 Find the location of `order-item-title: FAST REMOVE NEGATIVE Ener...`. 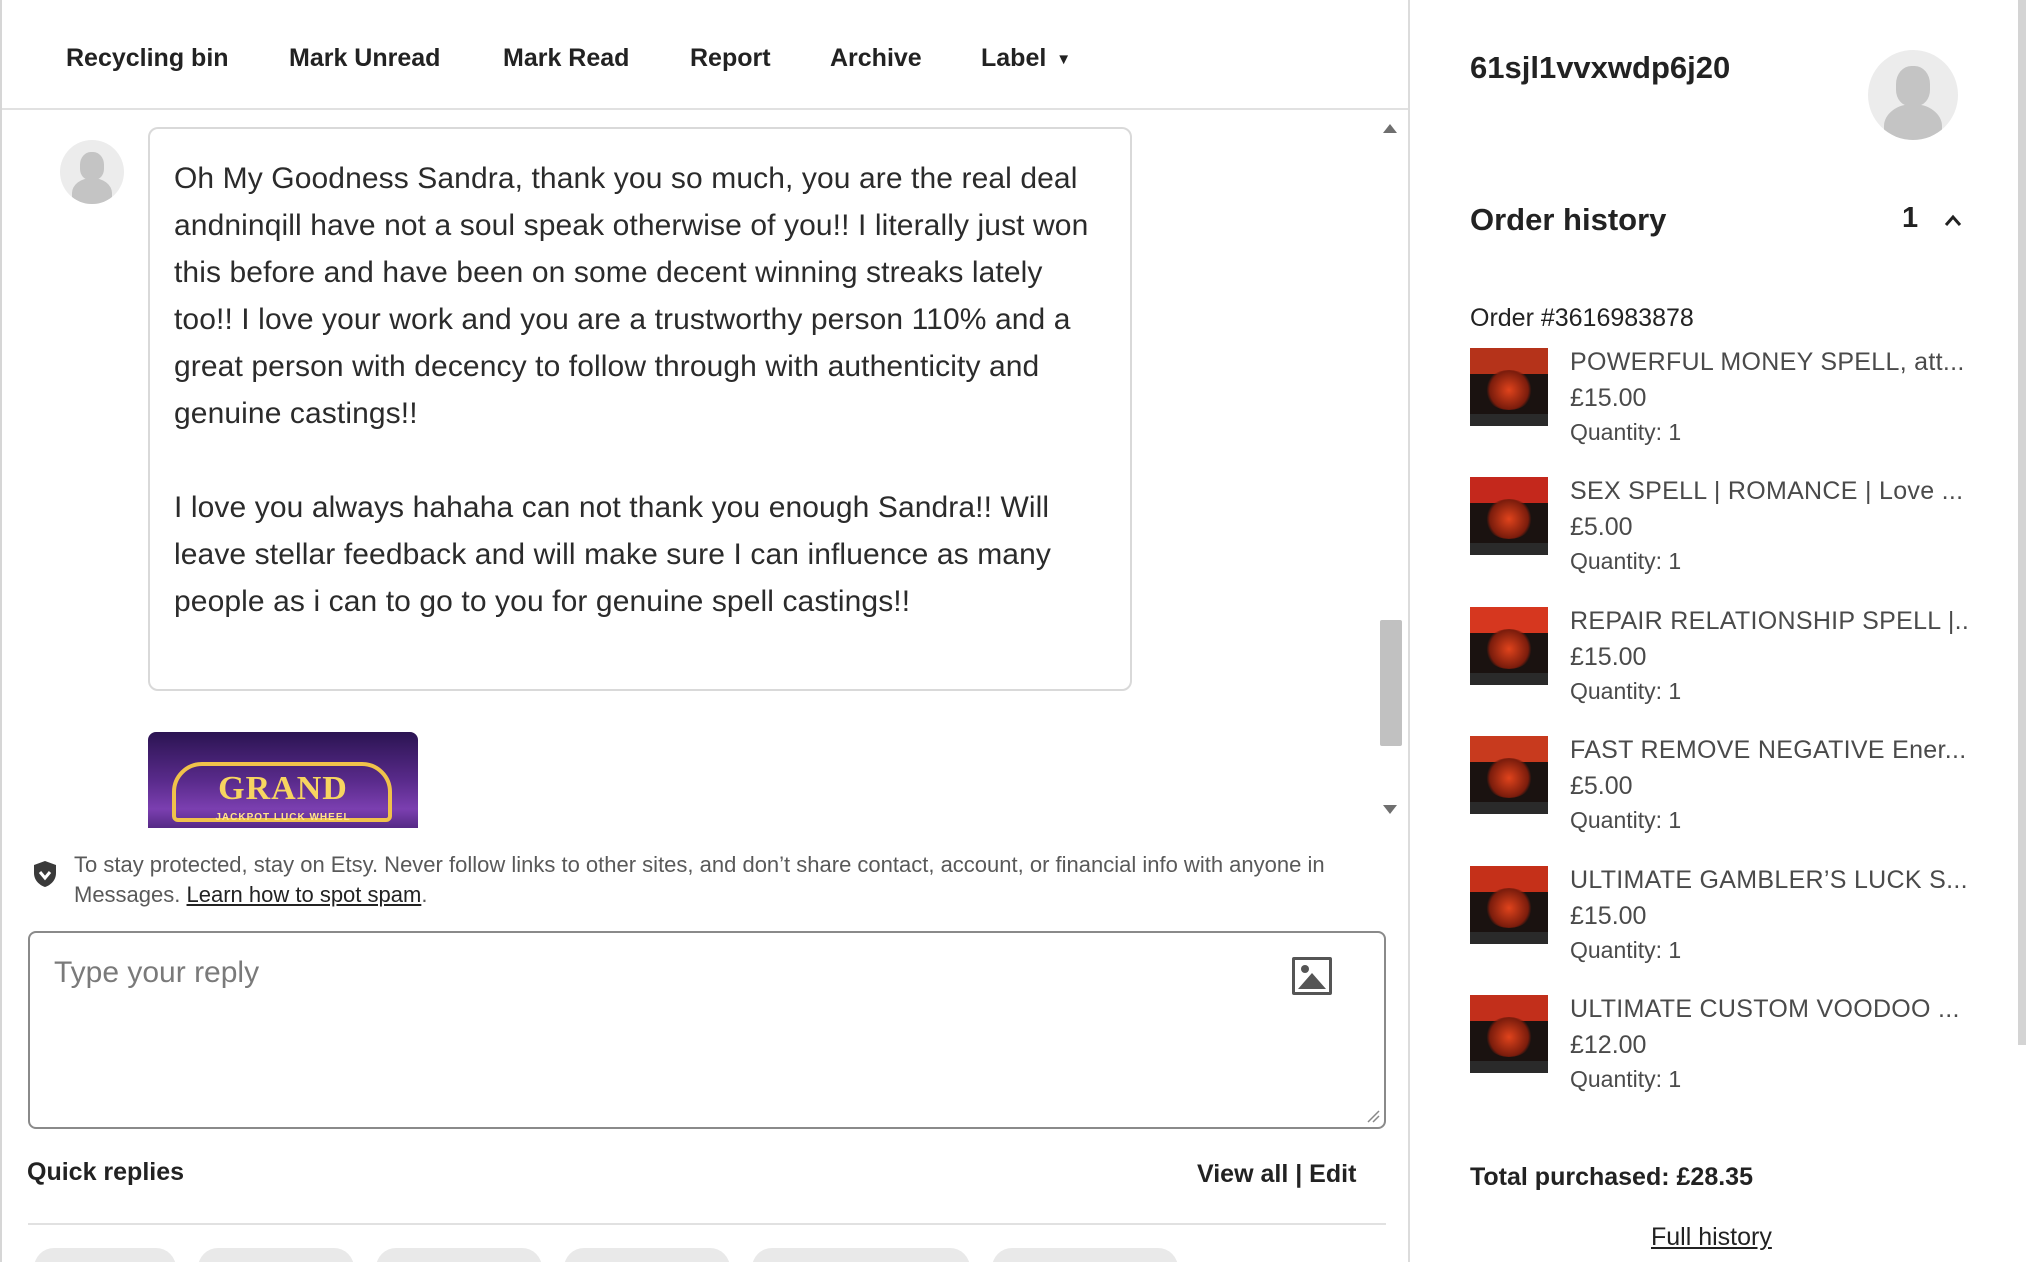

order-item-title: FAST REMOVE NEGATIVE Ener... is located at coordinates (1768, 750).